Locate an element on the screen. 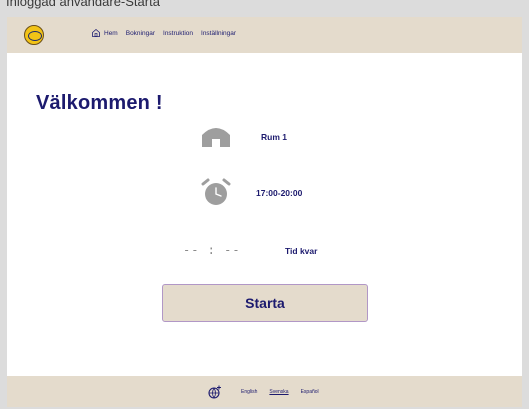 The image size is (529, 409). language-english: English is located at coordinates (249, 392).